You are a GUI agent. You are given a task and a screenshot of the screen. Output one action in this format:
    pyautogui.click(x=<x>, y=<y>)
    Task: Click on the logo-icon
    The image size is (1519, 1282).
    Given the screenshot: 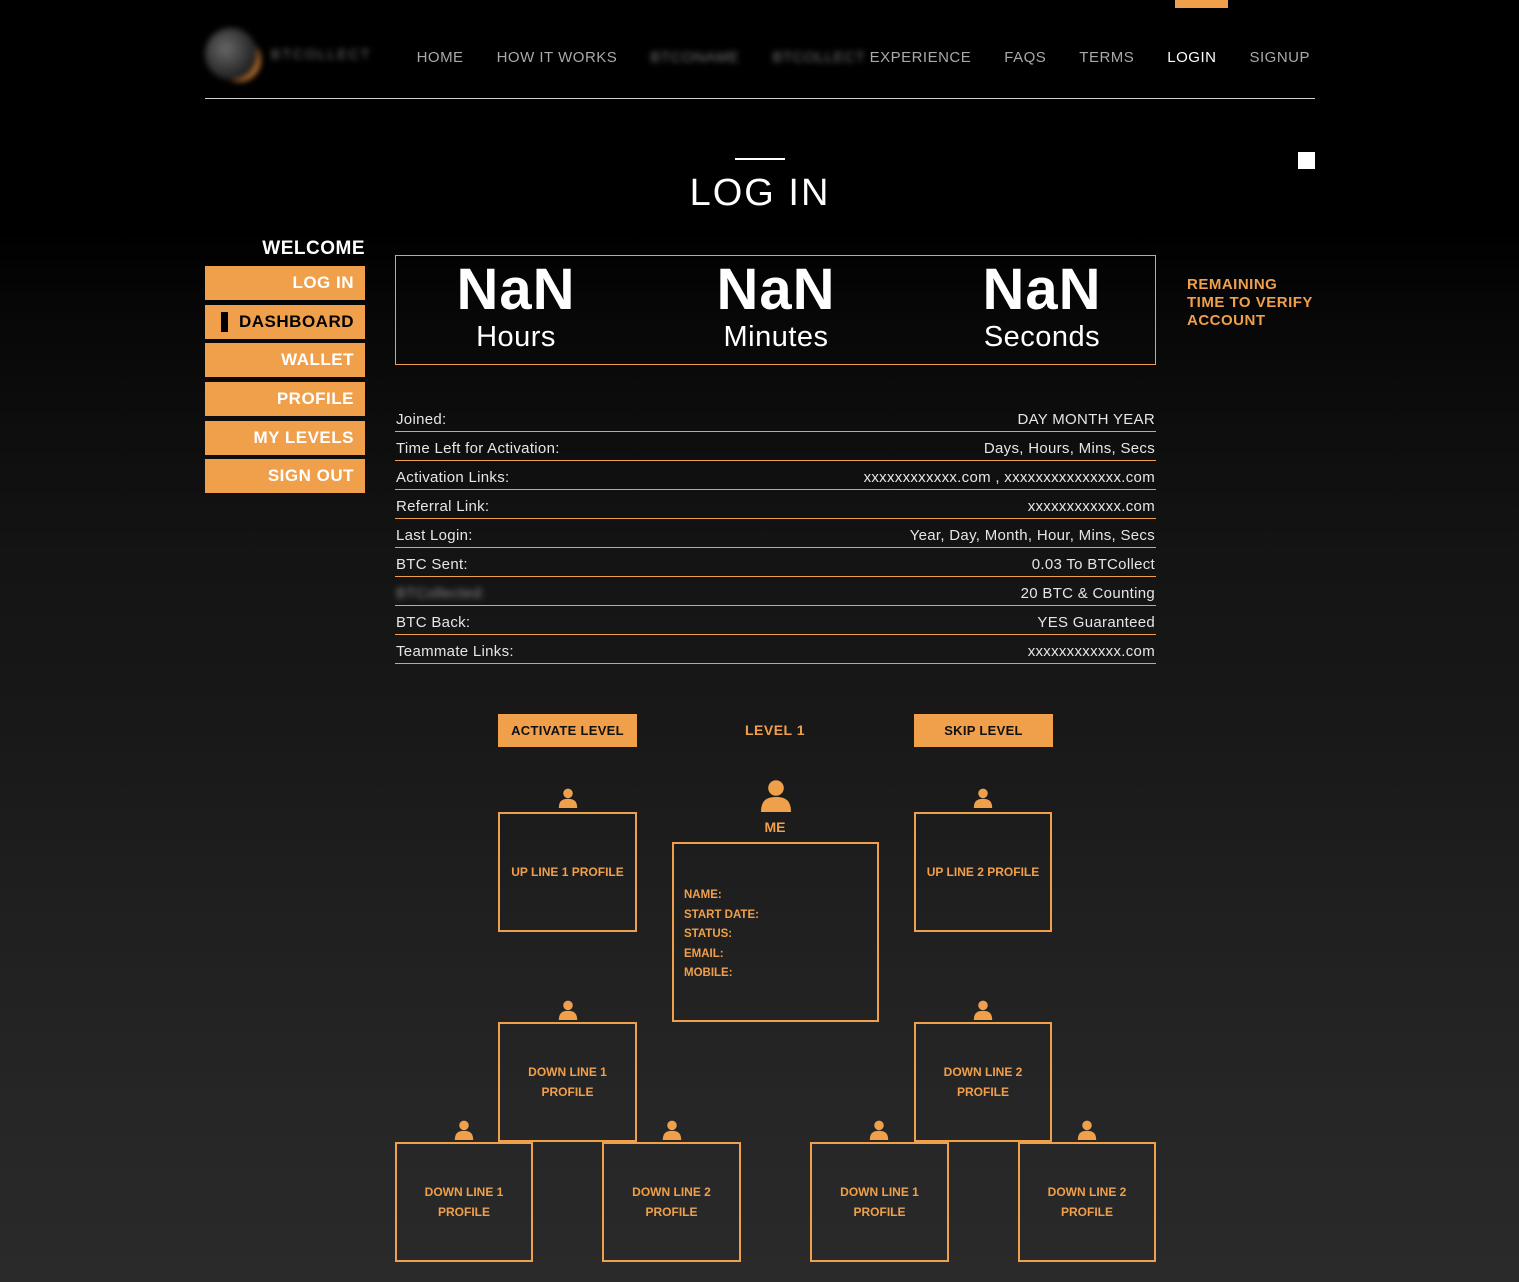 What is the action you would take?
    pyautogui.click(x=231, y=54)
    